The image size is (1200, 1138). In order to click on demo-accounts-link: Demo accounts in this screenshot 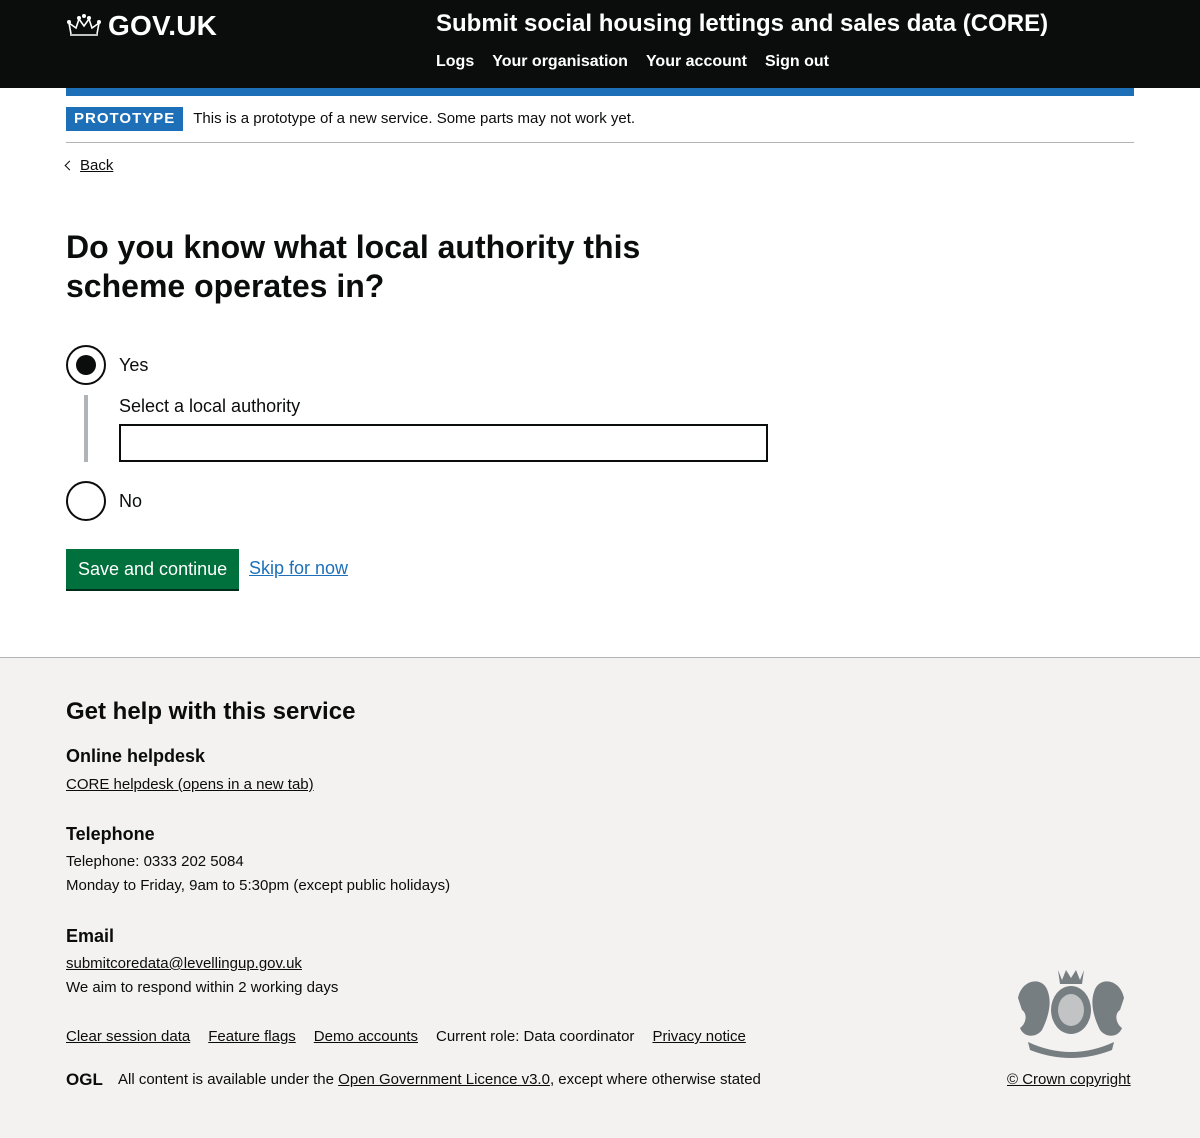, I will do `click(366, 1036)`.